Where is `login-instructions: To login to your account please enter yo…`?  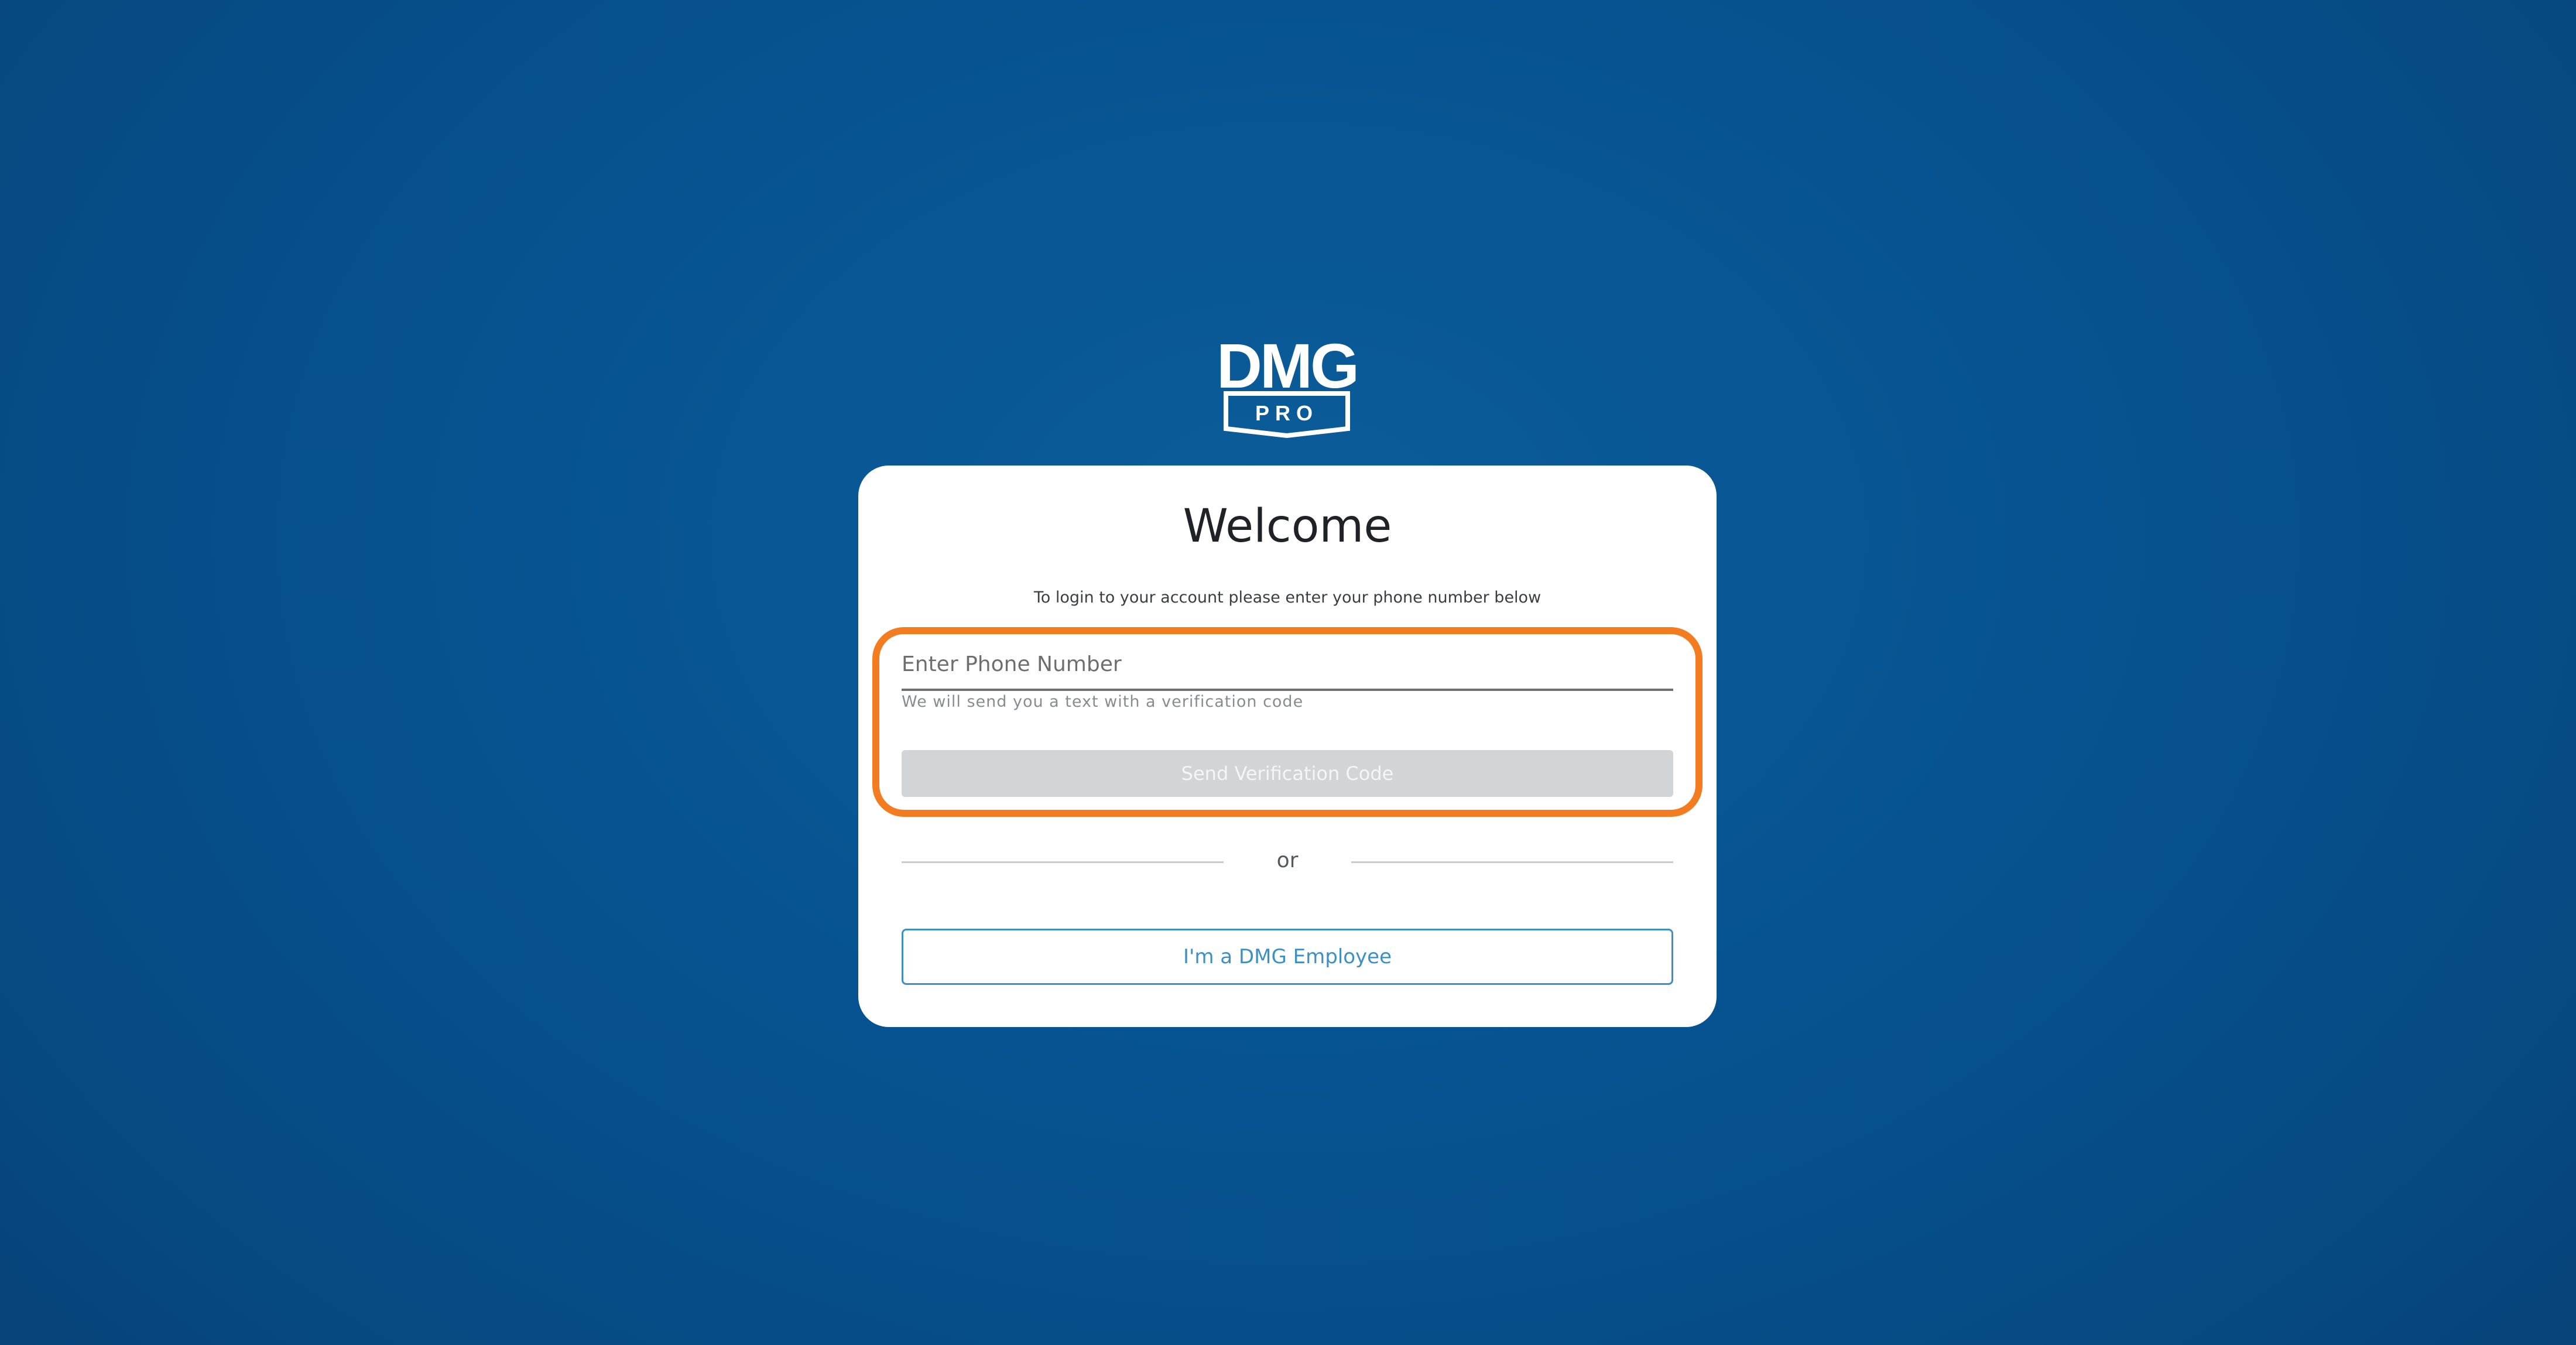
login-instructions: To login to your account please enter yo… is located at coordinates (1287, 597).